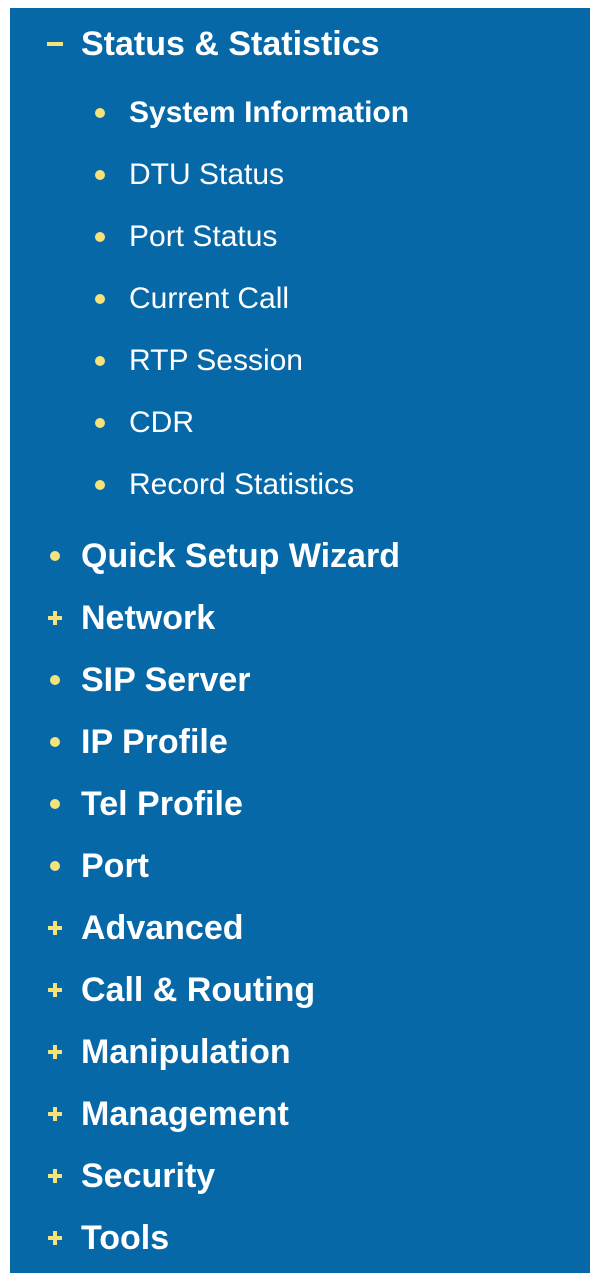 The image size is (590, 1280). I want to click on menu-item-label: IP Profile, so click(154, 742).